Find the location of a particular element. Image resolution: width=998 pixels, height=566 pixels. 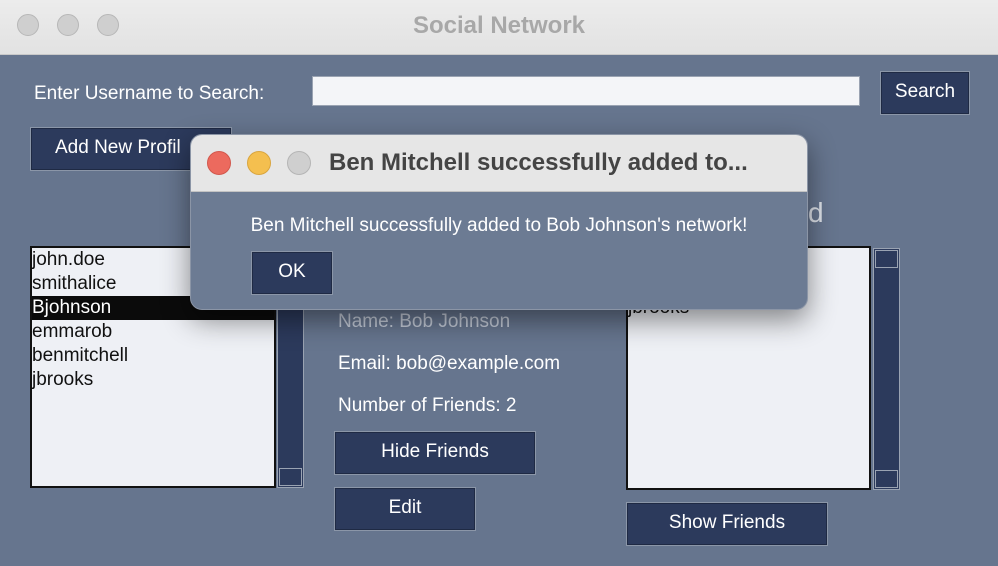

scroll-up-arrow is located at coordinates (886, 259).